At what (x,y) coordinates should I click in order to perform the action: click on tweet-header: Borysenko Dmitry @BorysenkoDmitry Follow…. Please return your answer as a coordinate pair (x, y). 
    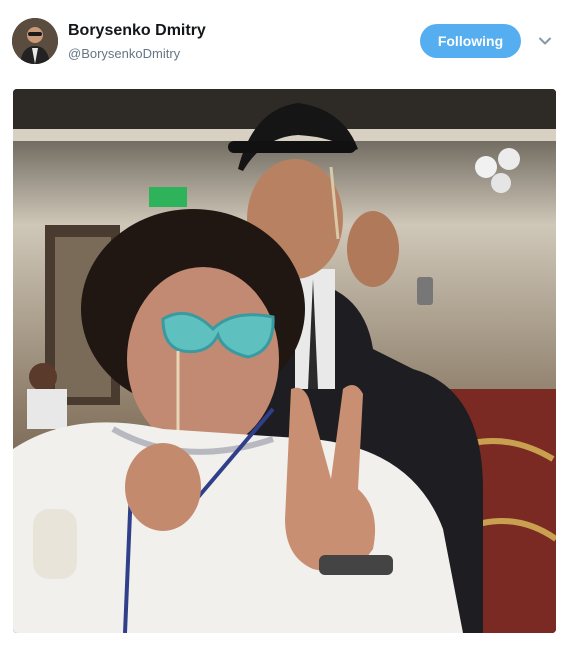
    Looking at the image, I should click on (285, 40).